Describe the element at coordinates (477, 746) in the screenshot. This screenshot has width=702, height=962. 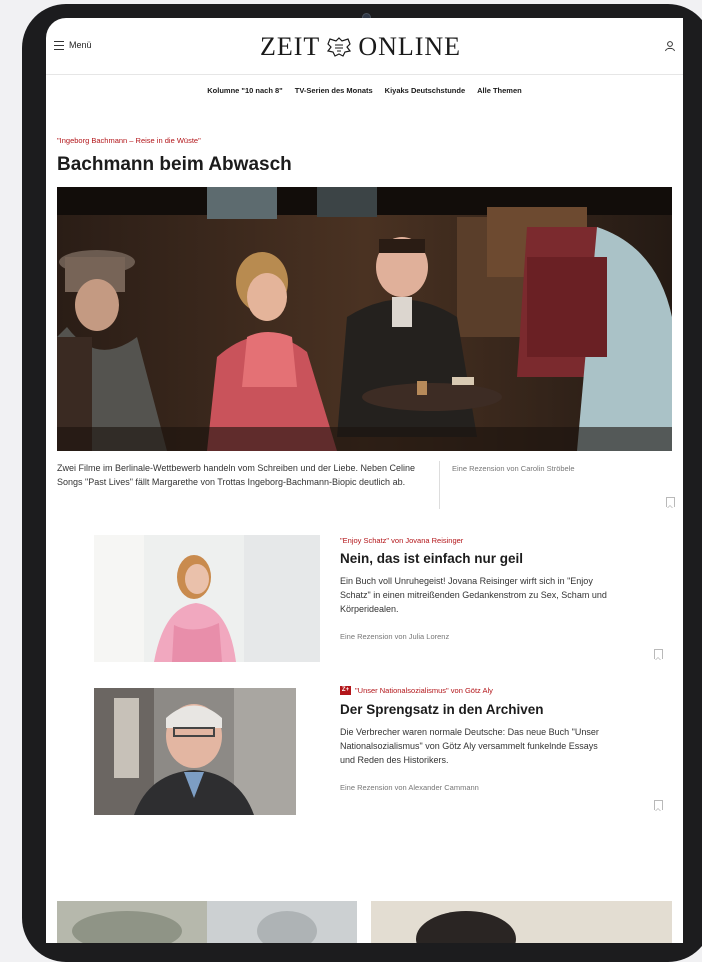
I see `article-teaser-aly: Die Verbrecher waren normale Deutsche` at that location.